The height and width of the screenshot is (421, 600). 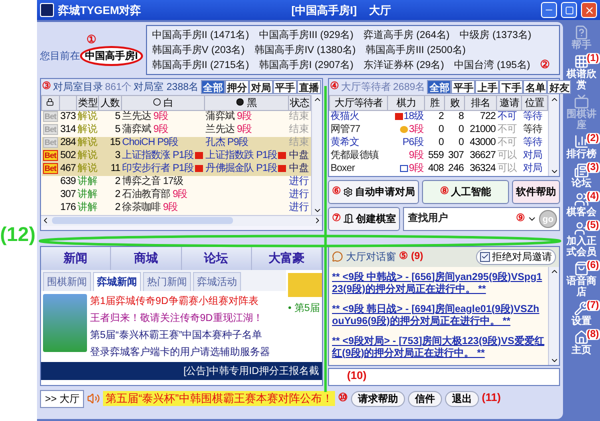 I want to click on filter-tab: 好友, so click(x=559, y=87).